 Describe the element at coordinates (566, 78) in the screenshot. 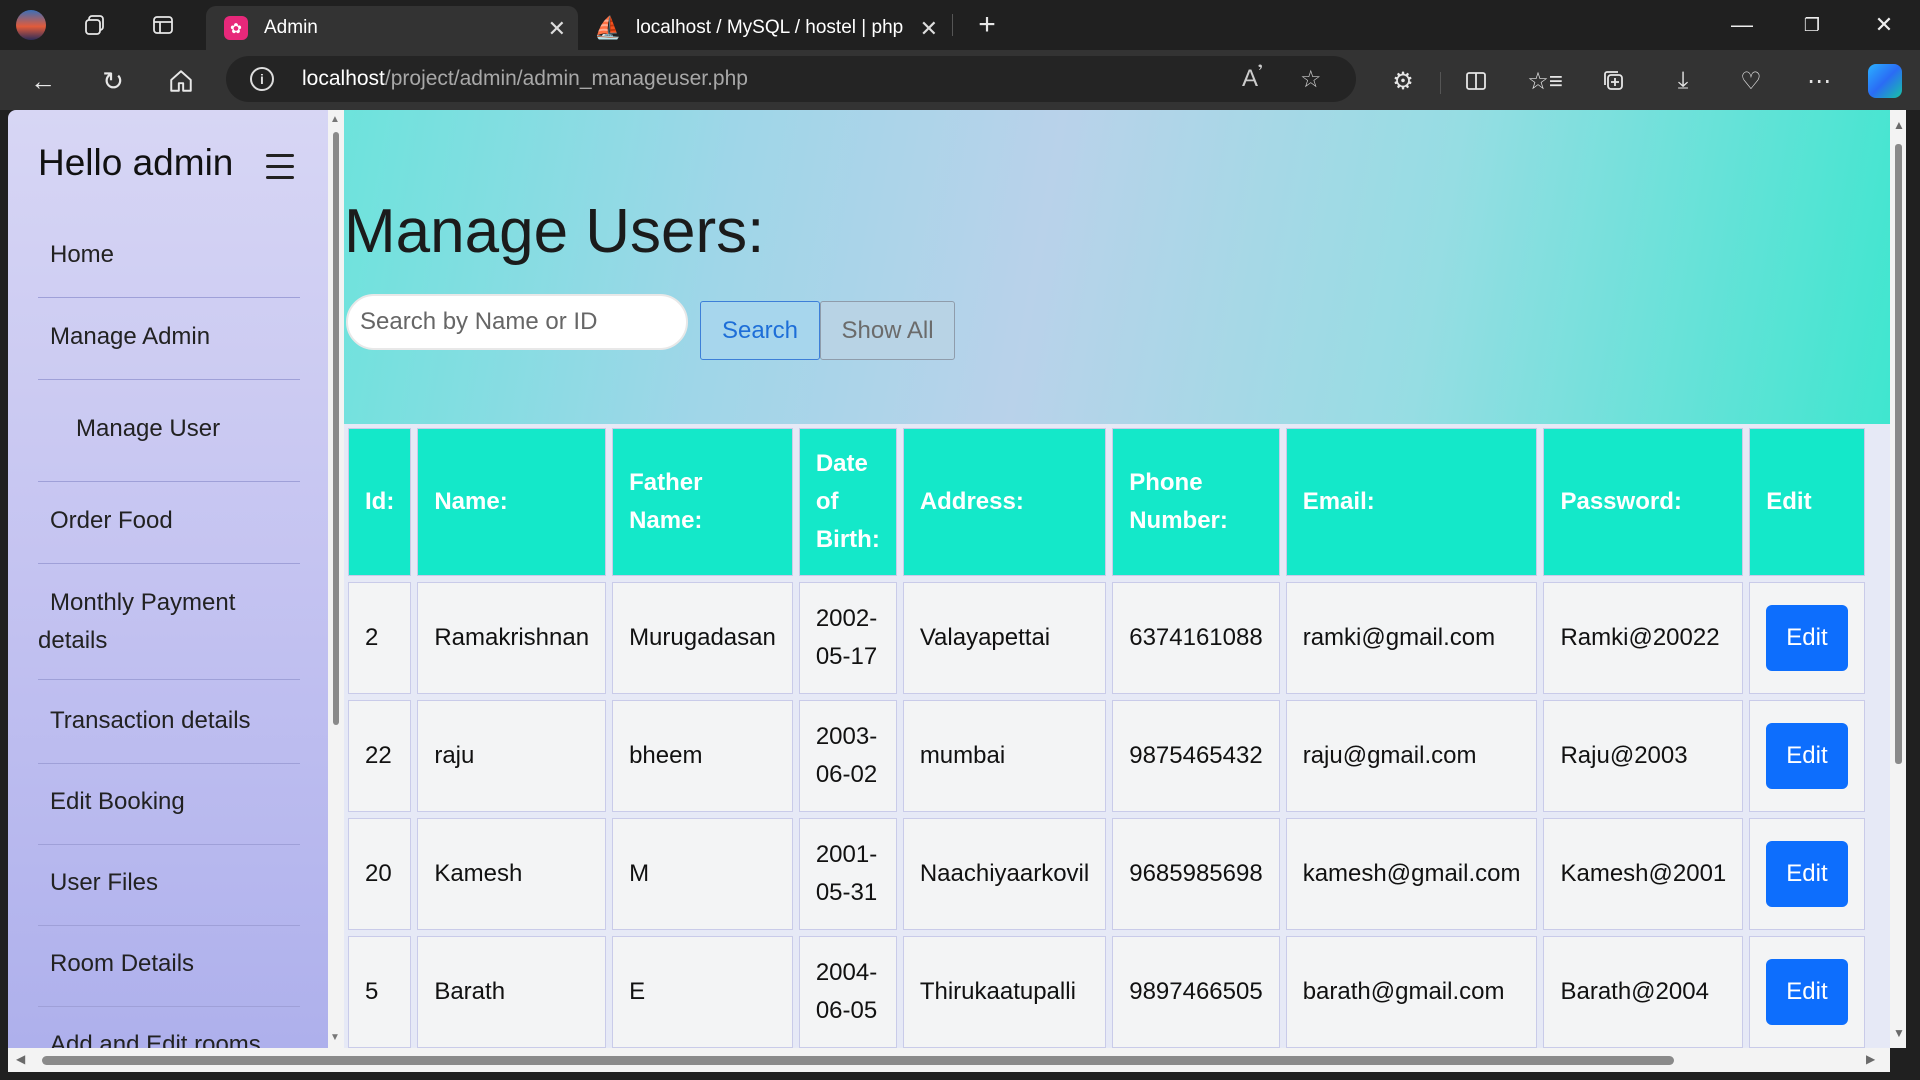

I see `url-path: /project/admin/admin_manageuser.php` at that location.